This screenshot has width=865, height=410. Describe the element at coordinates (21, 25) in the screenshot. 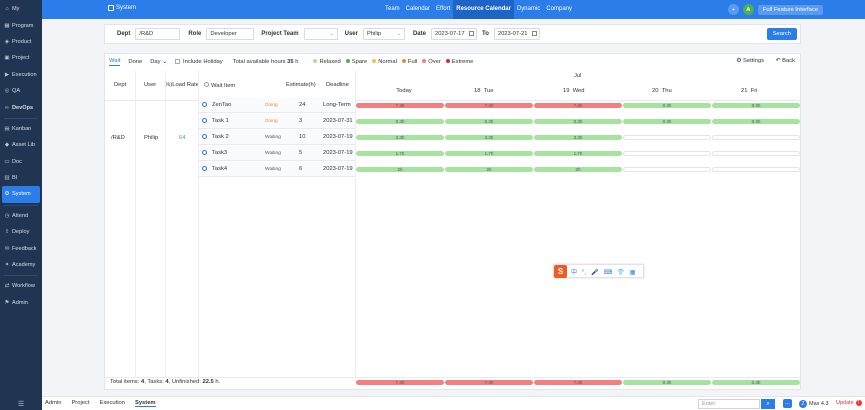

I see `sidebar-item-program: ▦ Program` at that location.